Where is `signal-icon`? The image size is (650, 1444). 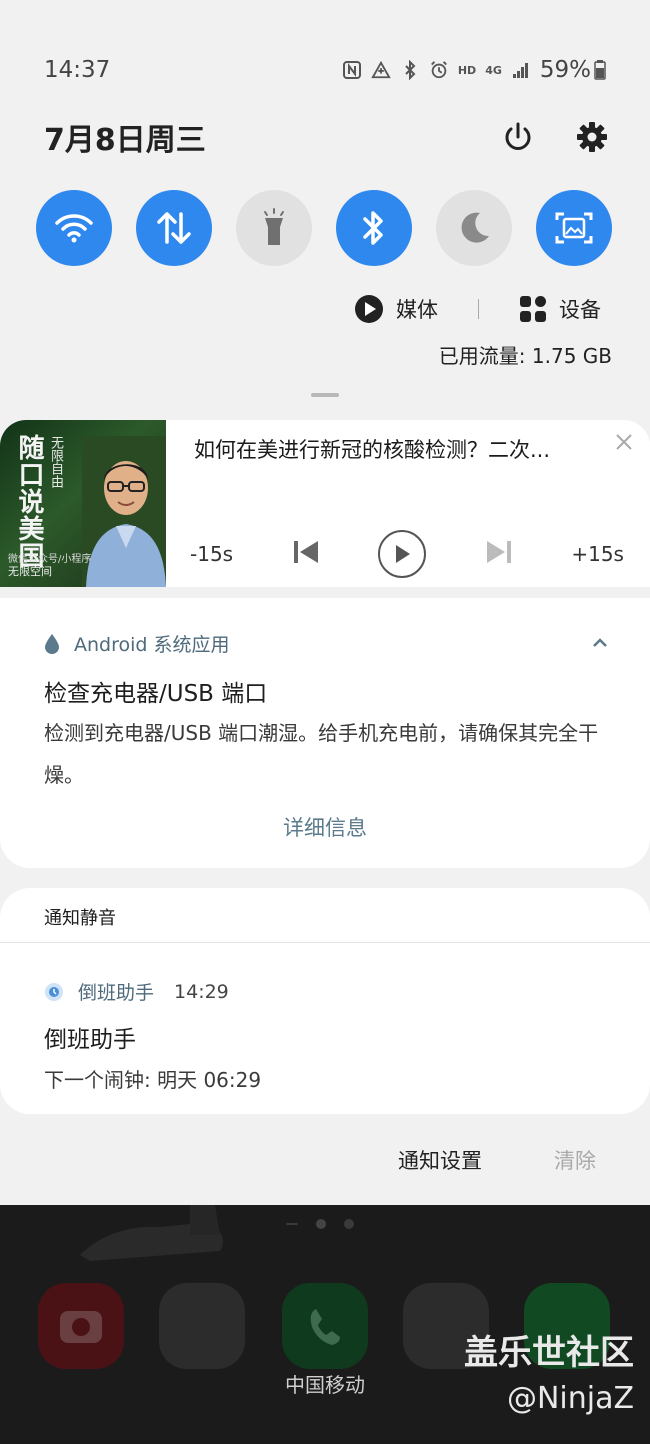 signal-icon is located at coordinates (521, 70).